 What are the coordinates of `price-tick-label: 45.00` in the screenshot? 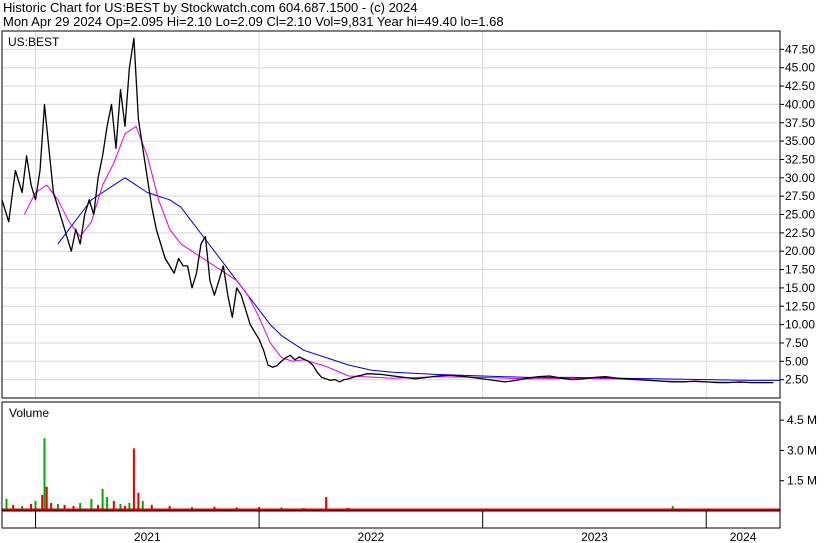 It's located at (800, 68).